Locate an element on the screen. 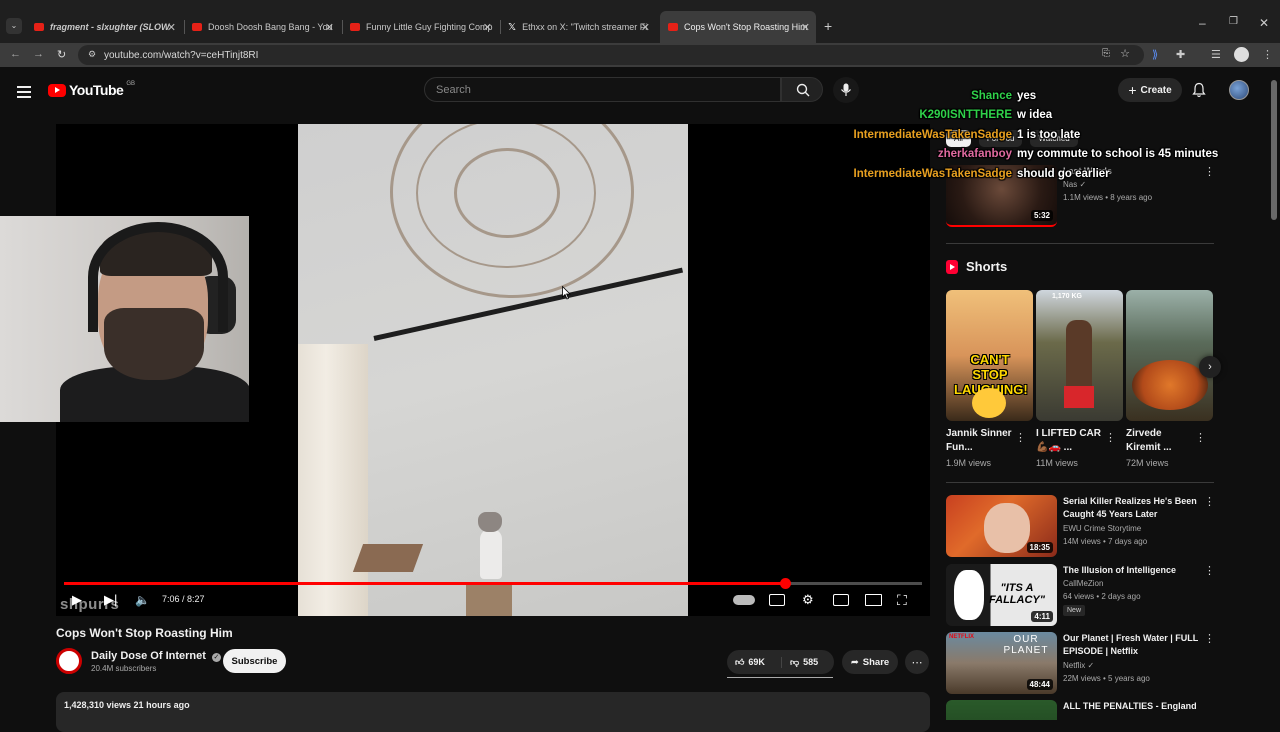 This screenshot has width=1280, height=732. youtube-logo: YouTube GB is located at coordinates (91, 89).